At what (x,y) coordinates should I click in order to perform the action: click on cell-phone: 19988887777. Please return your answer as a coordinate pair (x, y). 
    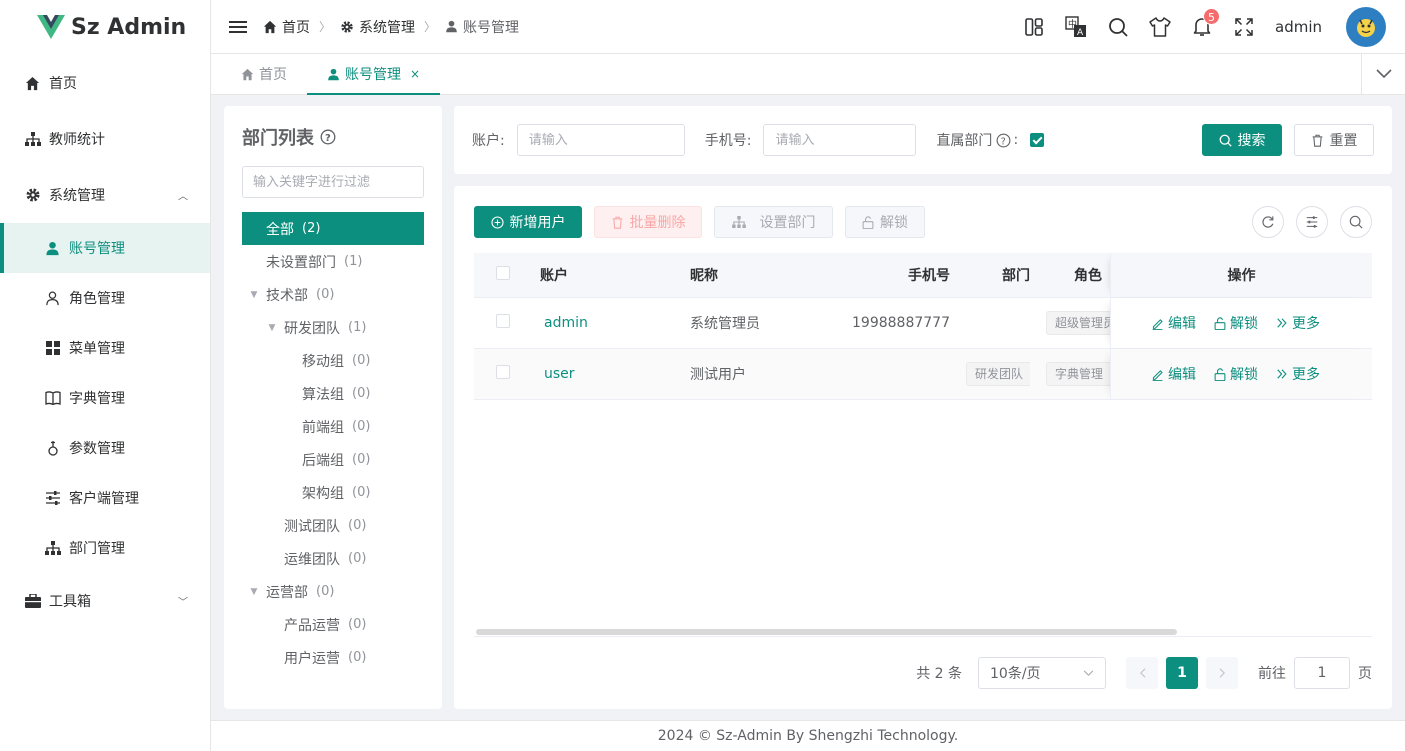
    Looking at the image, I should click on (901, 323).